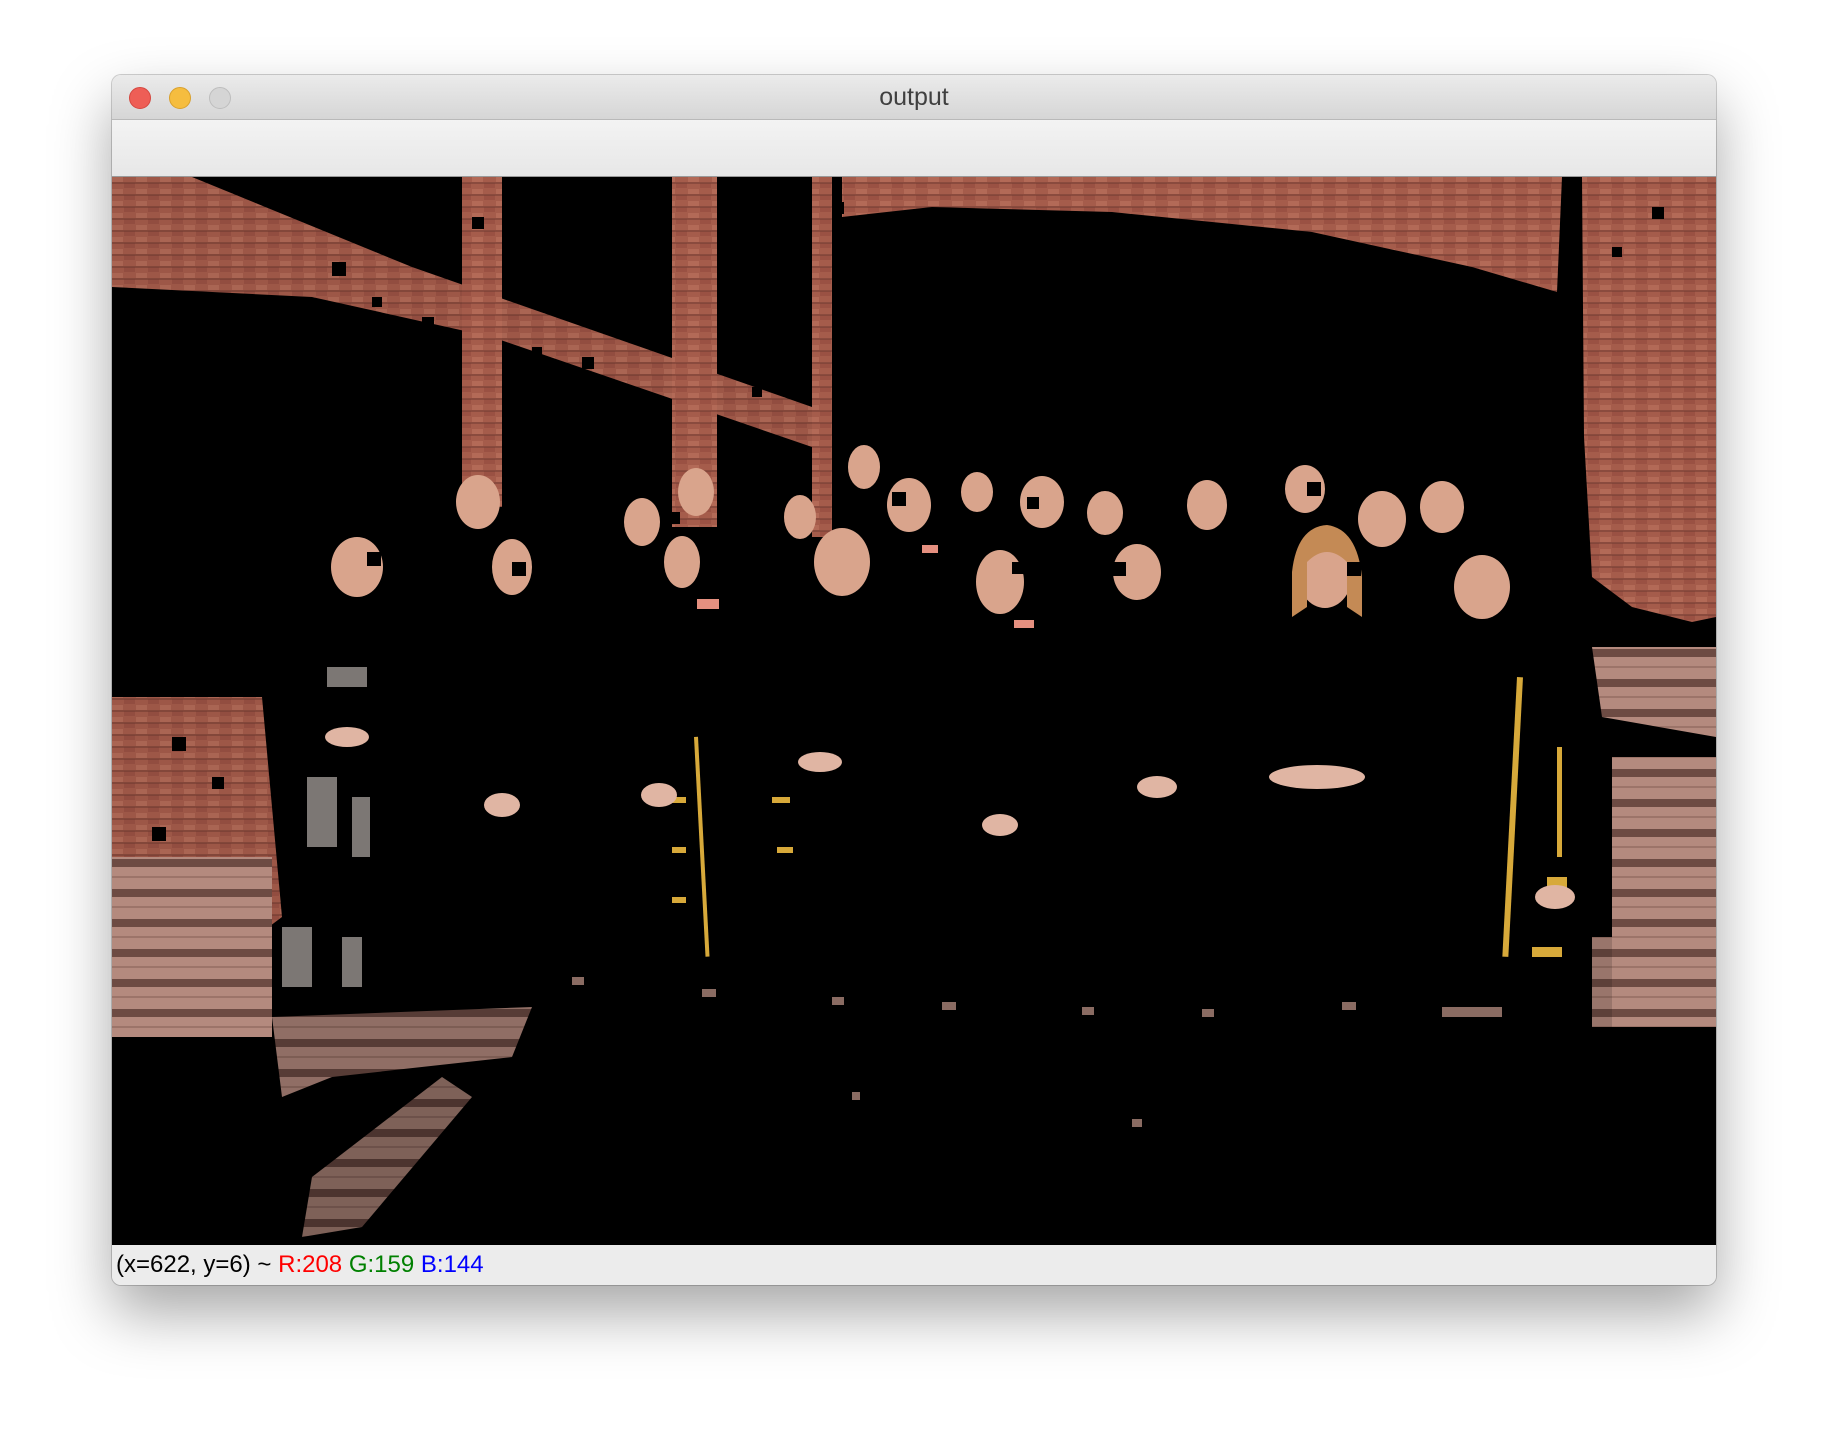 The image size is (1824, 1430). Describe the element at coordinates (194, 1264) in the screenshot. I see `cursor-coordinates: (x=622, y=6) ~` at that location.